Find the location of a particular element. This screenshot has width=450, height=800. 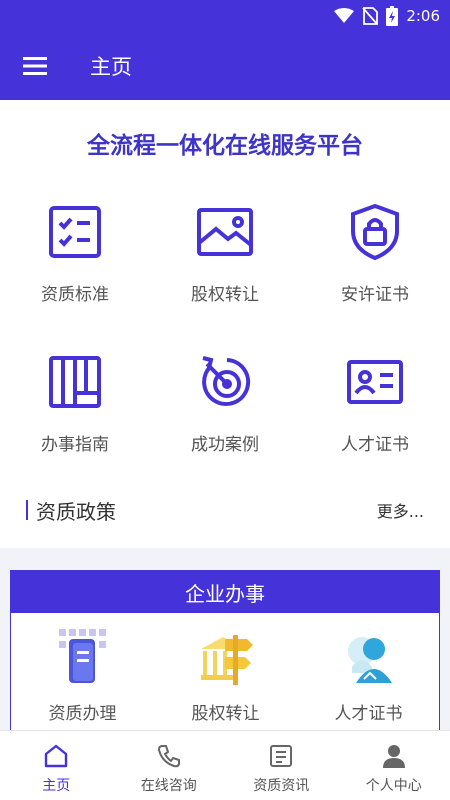

person-3d-icon is located at coordinates (369, 660).